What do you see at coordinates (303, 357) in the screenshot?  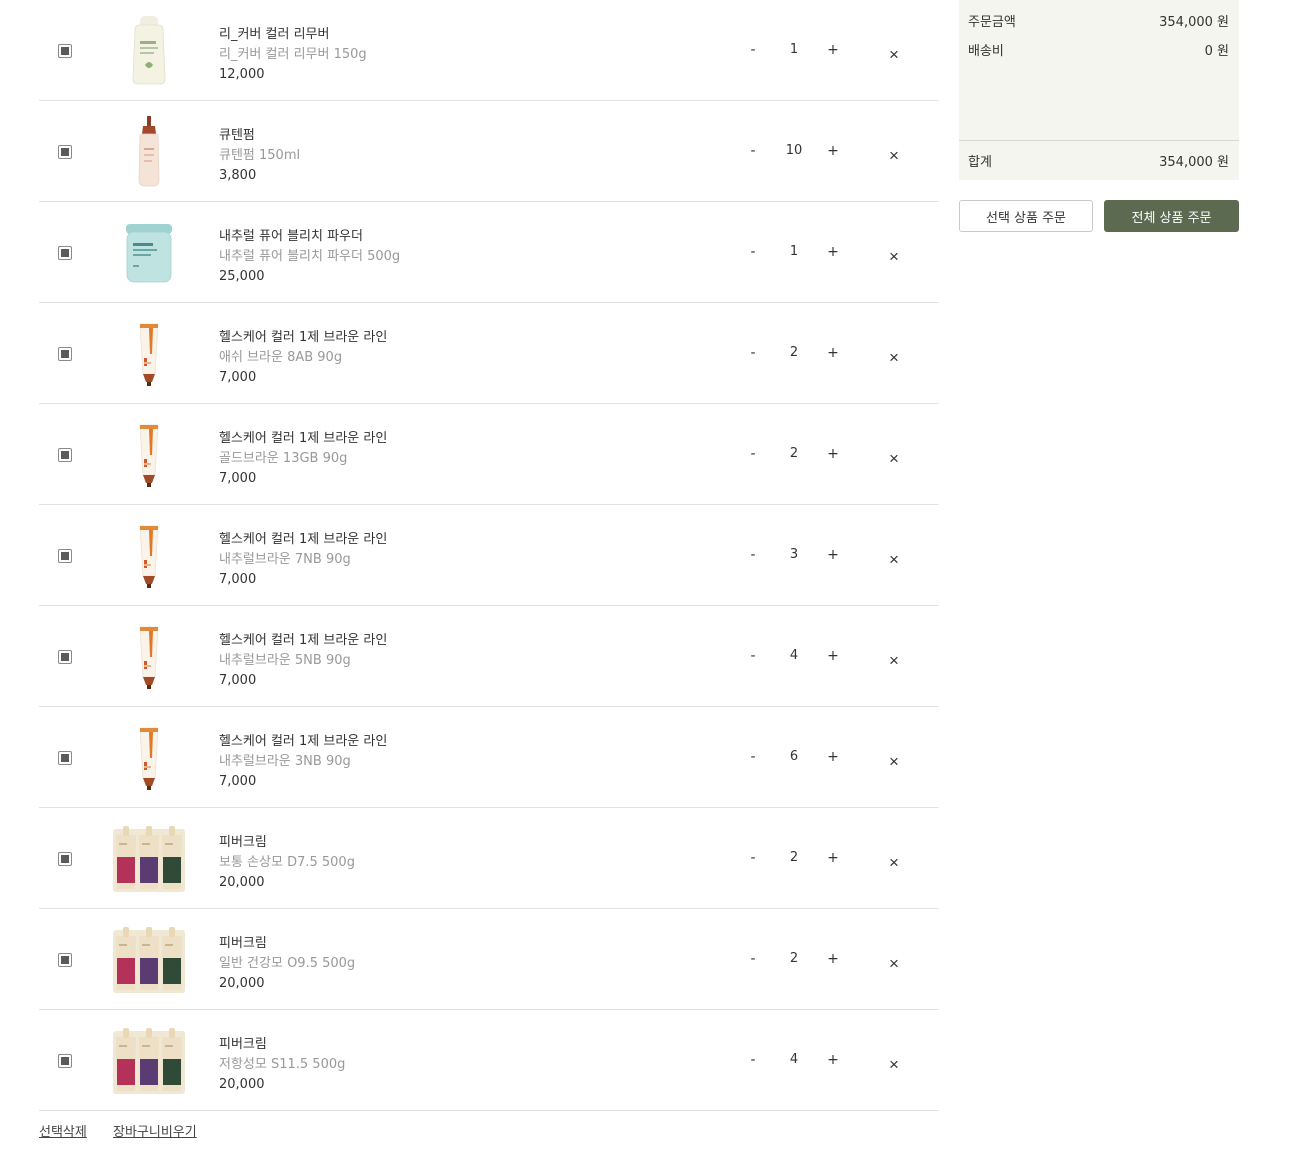 I see `item-info: 헬스케어 컬러 1제 브라운 라인 애쉬 브라운 8AB 90g 7,000` at bounding box center [303, 357].